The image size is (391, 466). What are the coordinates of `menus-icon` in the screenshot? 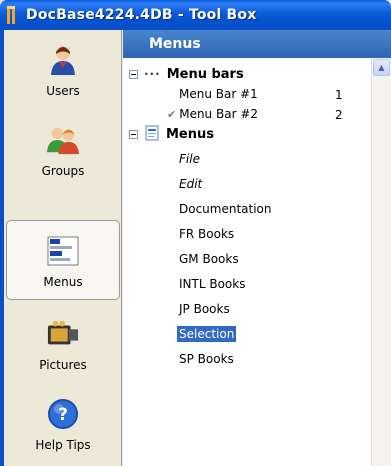 It's located at (63, 251).